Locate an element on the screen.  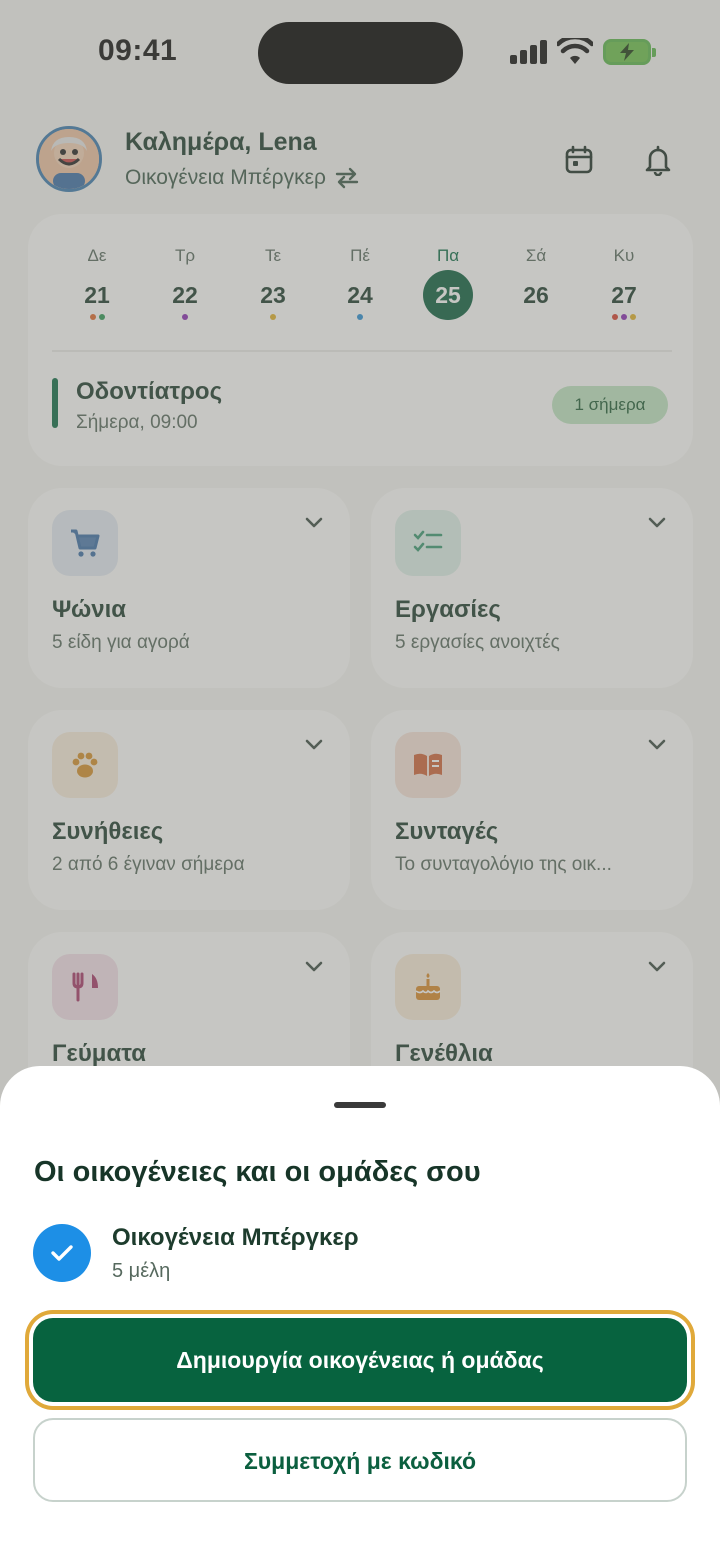
sheet-title: Οι οικογένειες και οι ομάδες σου is located at coordinates (257, 1172).